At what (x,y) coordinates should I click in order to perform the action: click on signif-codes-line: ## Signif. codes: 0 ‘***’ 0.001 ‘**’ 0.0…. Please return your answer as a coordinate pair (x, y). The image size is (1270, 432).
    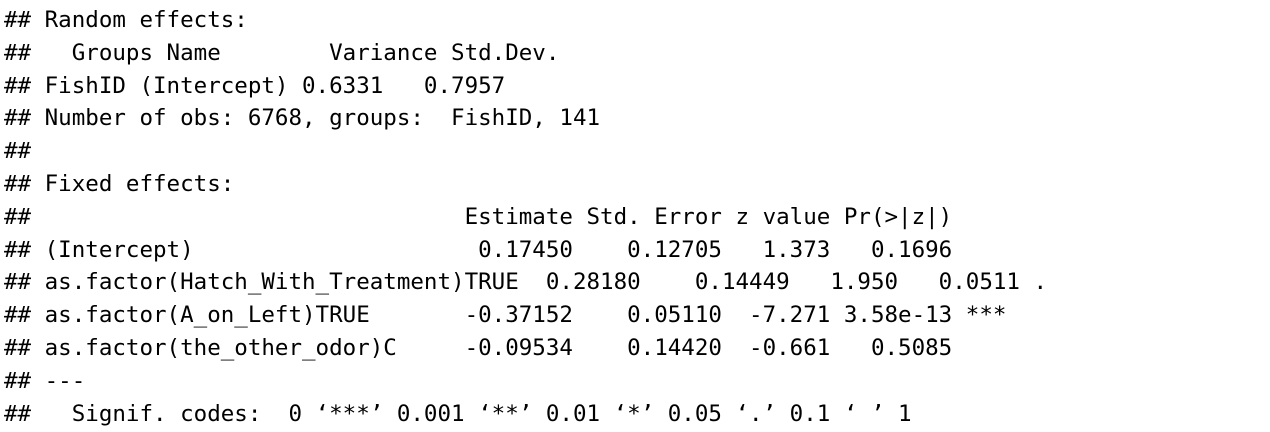
    Looking at the image, I should click on (458, 413).